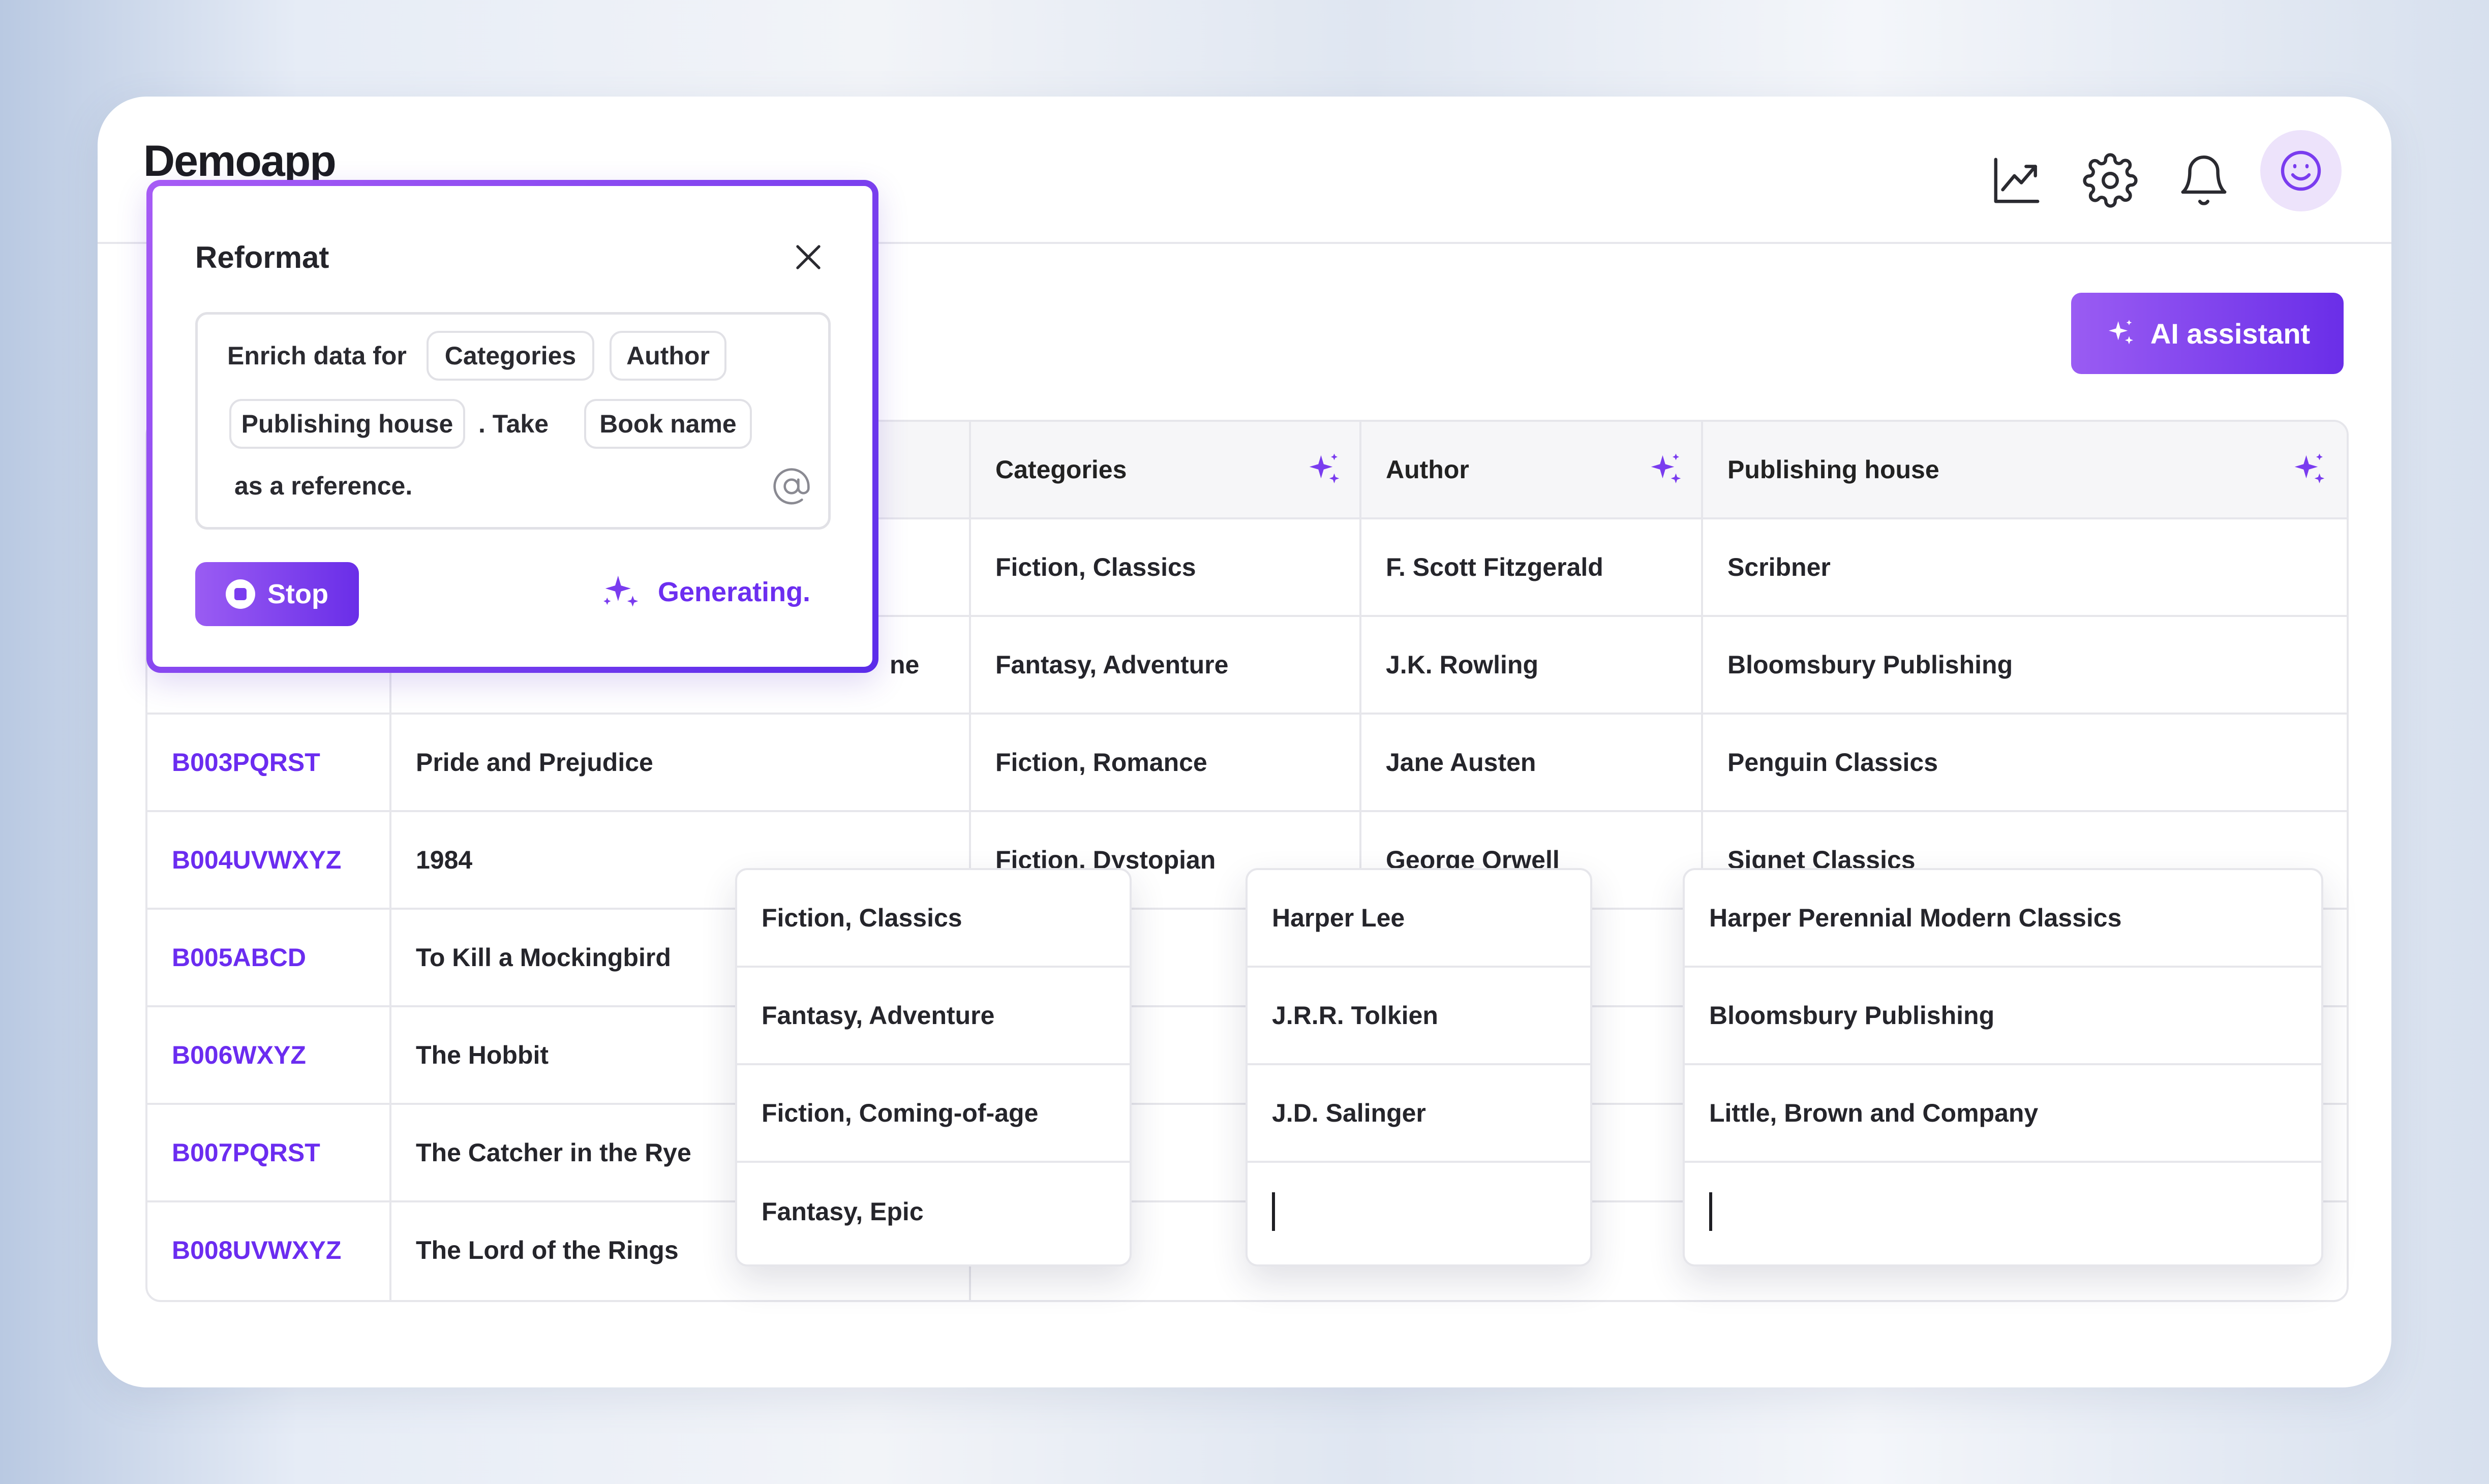 This screenshot has height=1484, width=2489. I want to click on ai-assistant-button: AI assistant, so click(2207, 333).